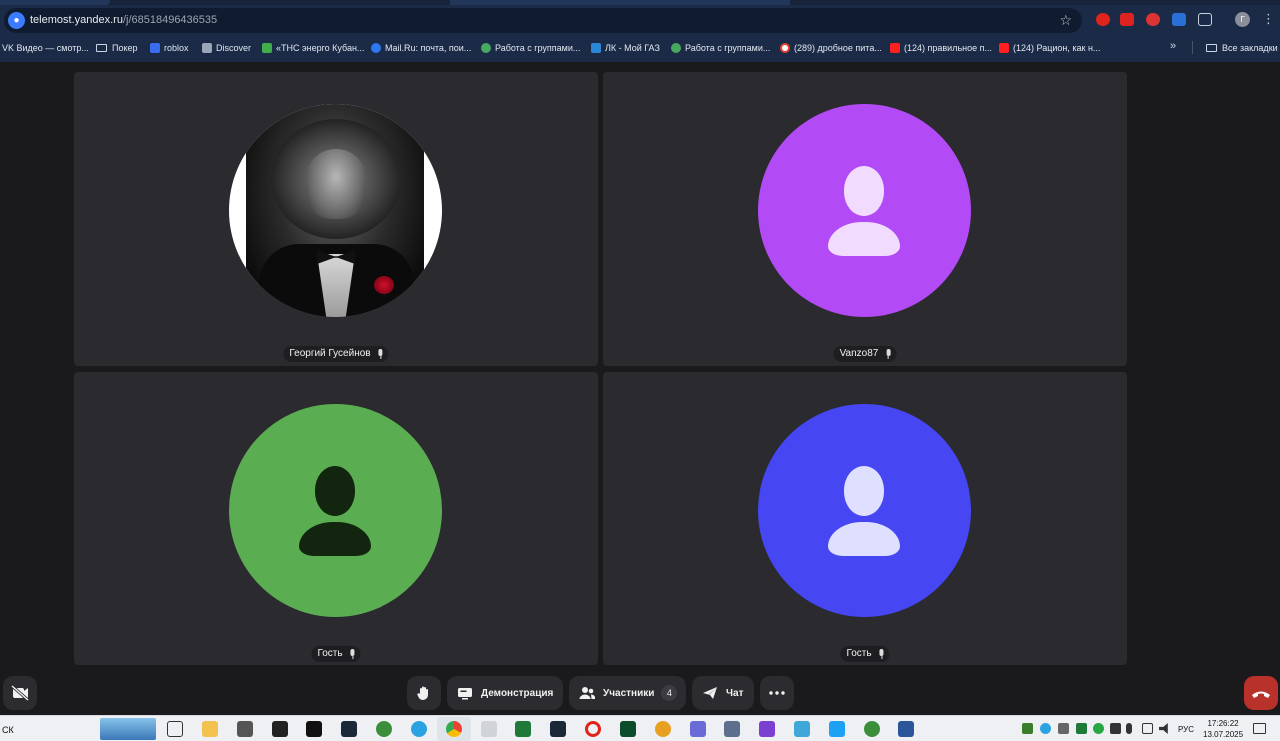 The height and width of the screenshot is (741, 1280). Describe the element at coordinates (593, 729) in the screenshot. I see `opera-icon` at that location.